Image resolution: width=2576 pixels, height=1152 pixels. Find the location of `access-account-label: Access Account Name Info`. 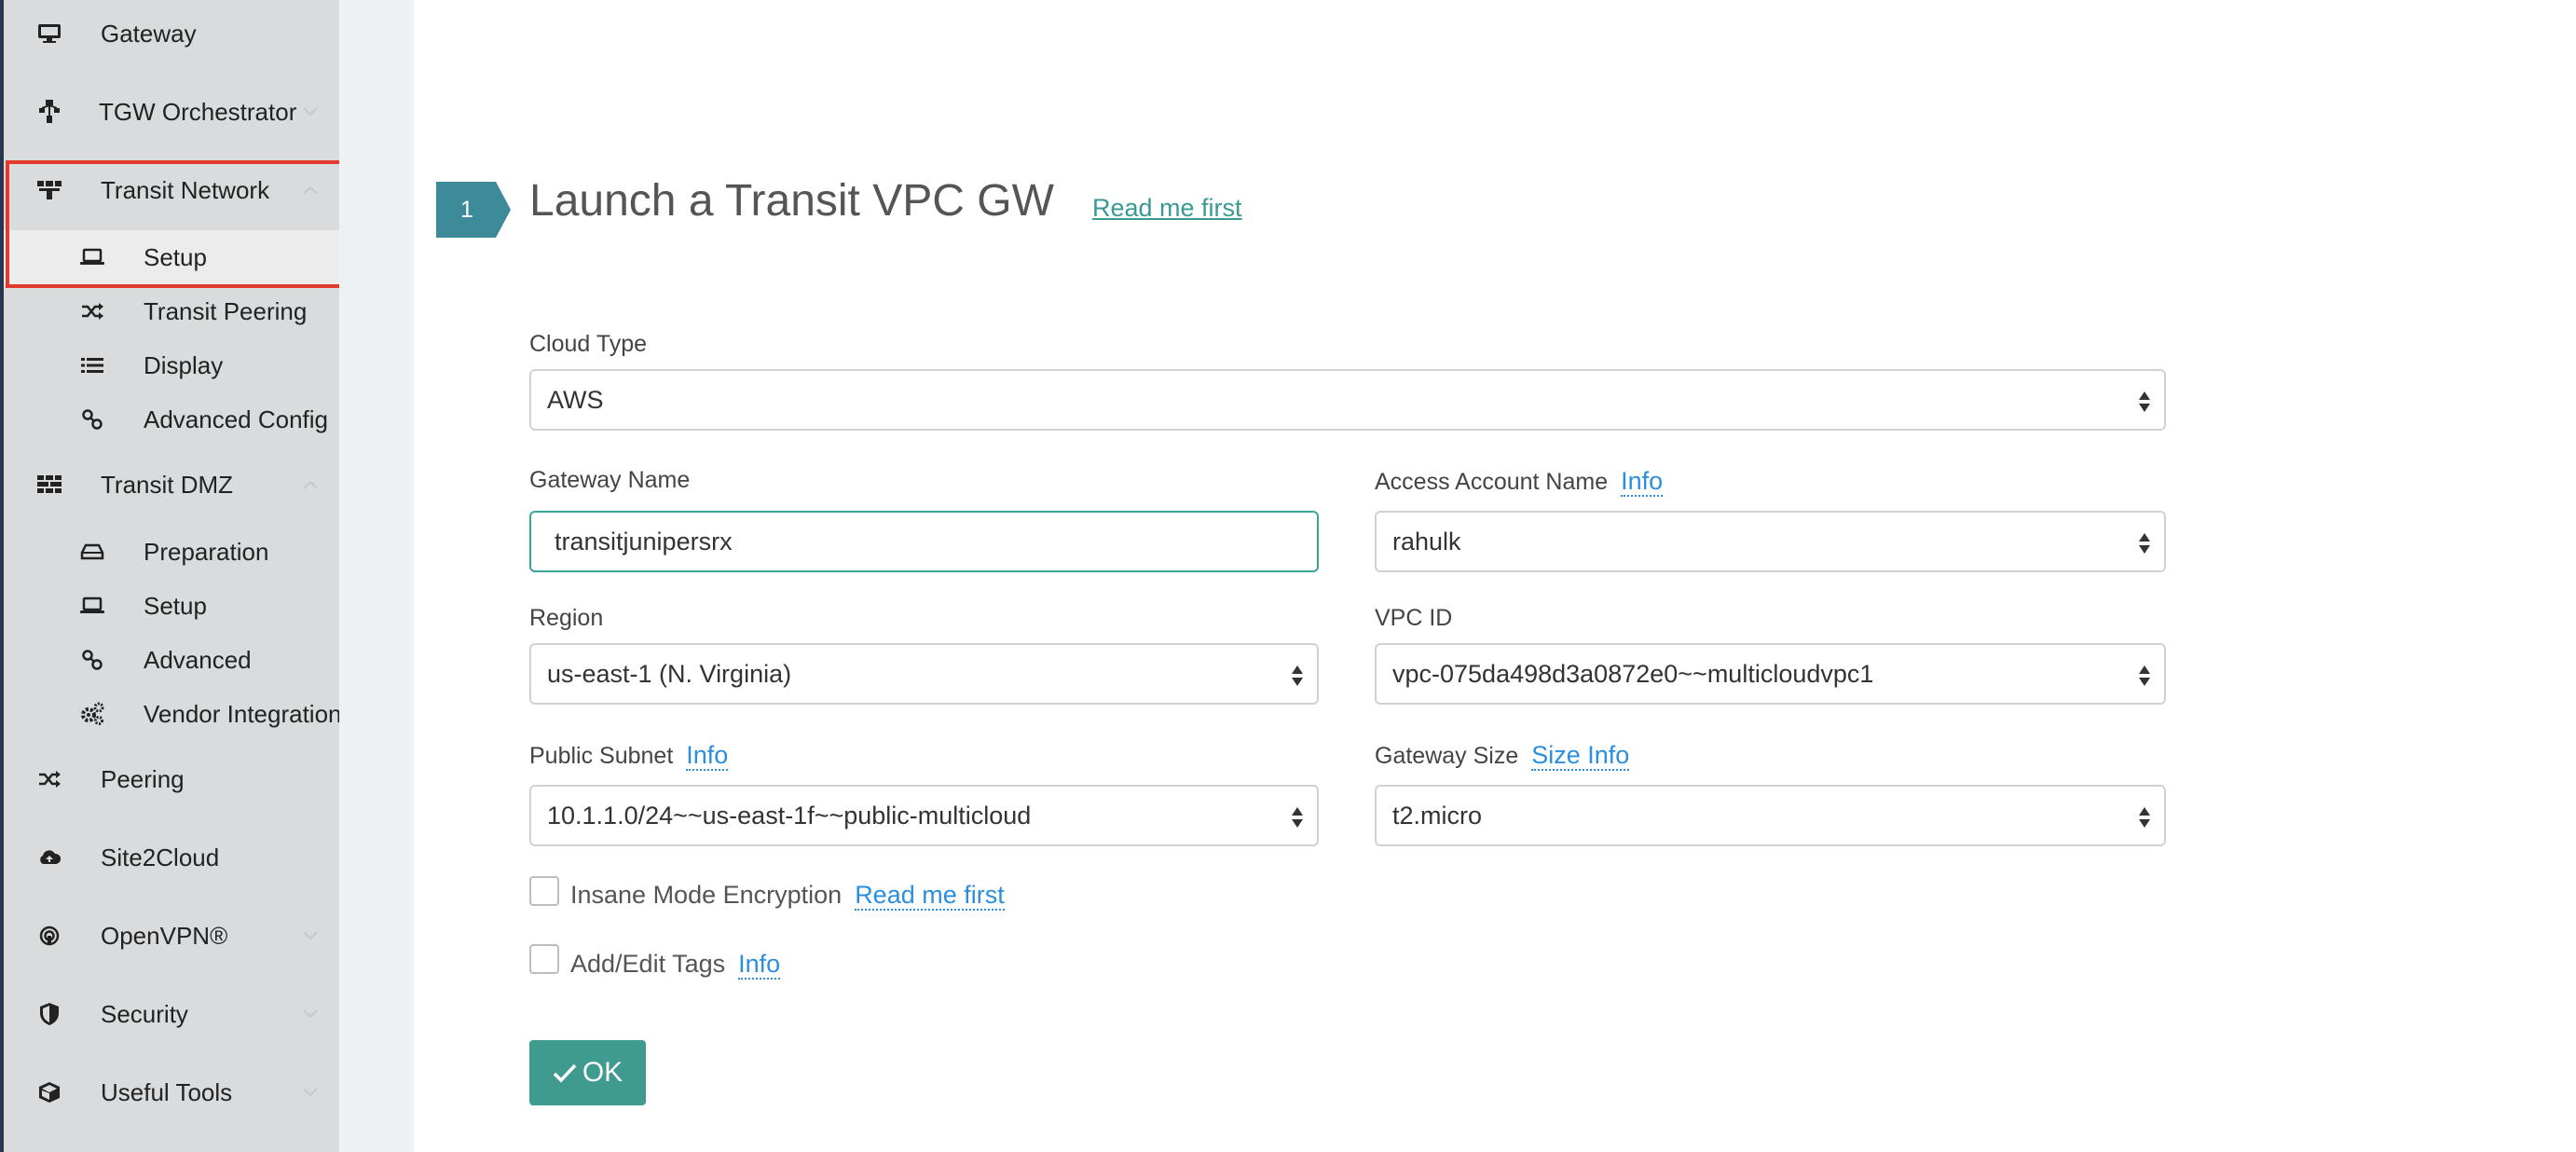

access-account-label: Access Account Name Info is located at coordinates (1519, 482).